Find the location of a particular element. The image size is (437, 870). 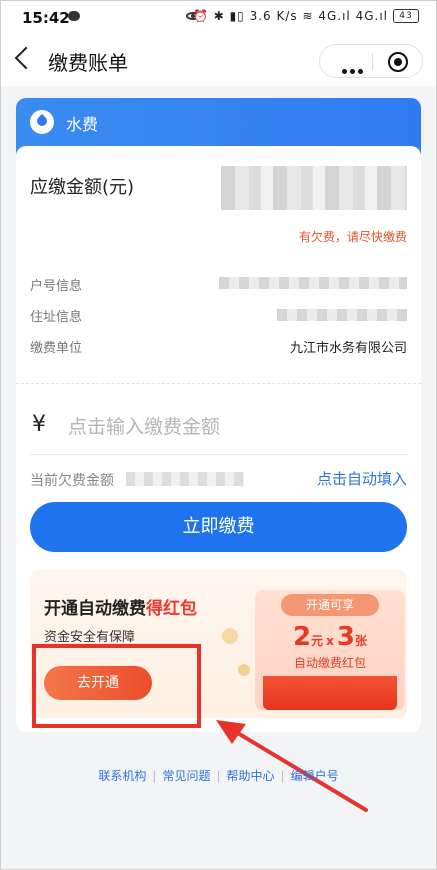

footer-link-help: 帮助中心 is located at coordinates (251, 776).